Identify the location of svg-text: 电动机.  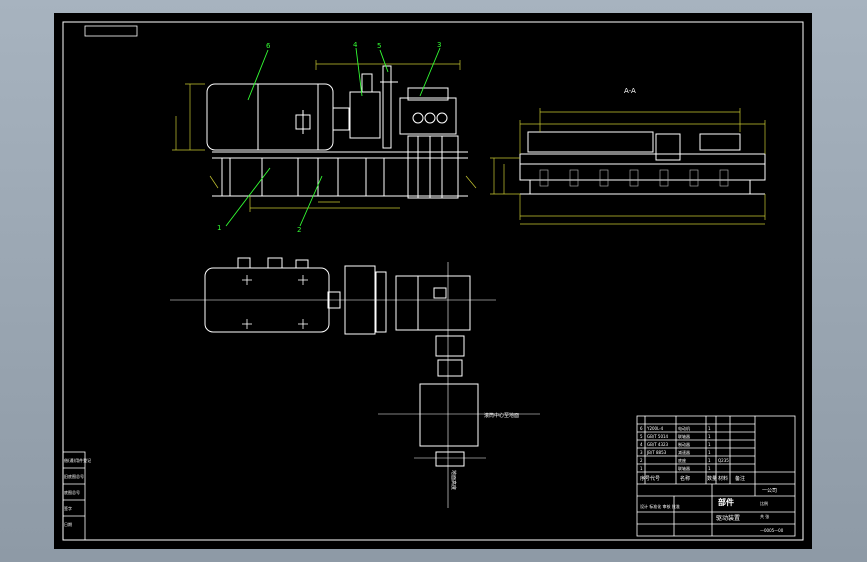
(684, 428).